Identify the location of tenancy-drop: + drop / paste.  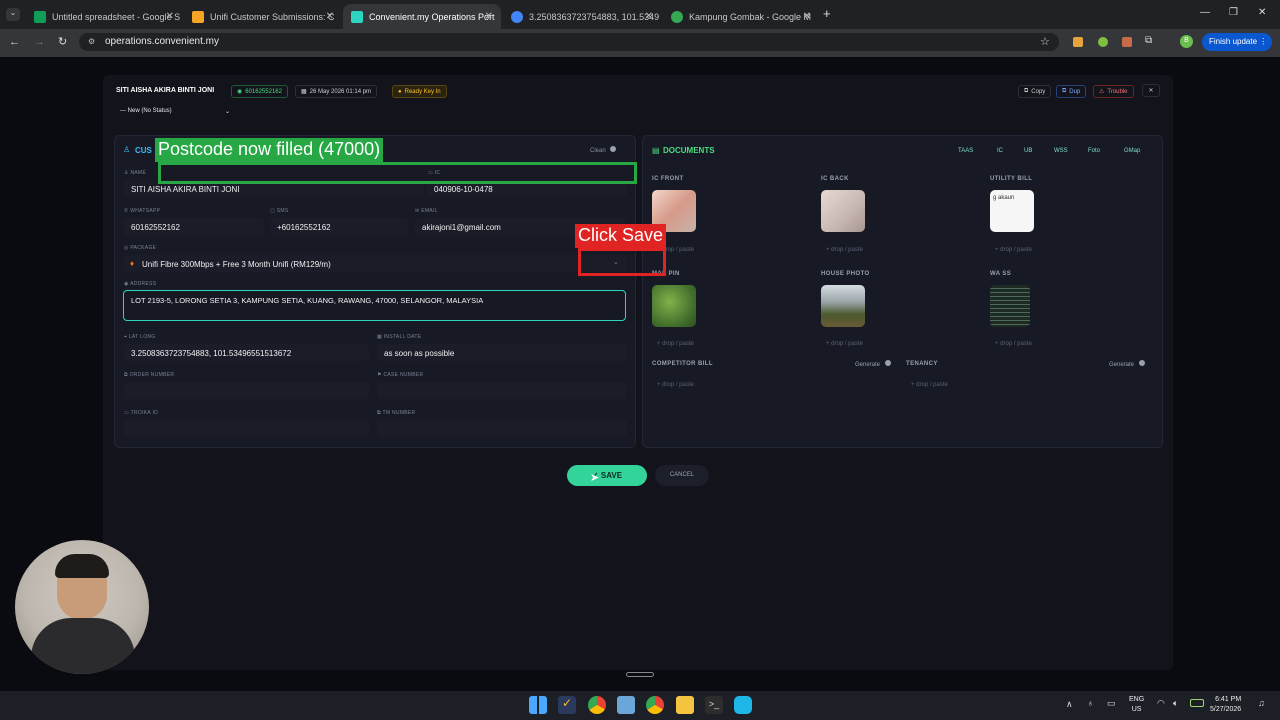
(929, 385).